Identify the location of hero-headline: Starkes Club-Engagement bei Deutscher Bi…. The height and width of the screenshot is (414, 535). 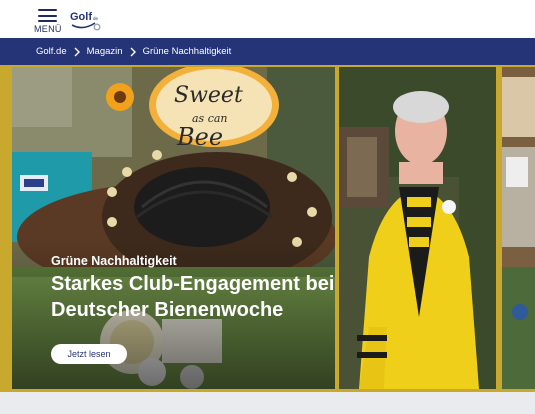
(193, 297).